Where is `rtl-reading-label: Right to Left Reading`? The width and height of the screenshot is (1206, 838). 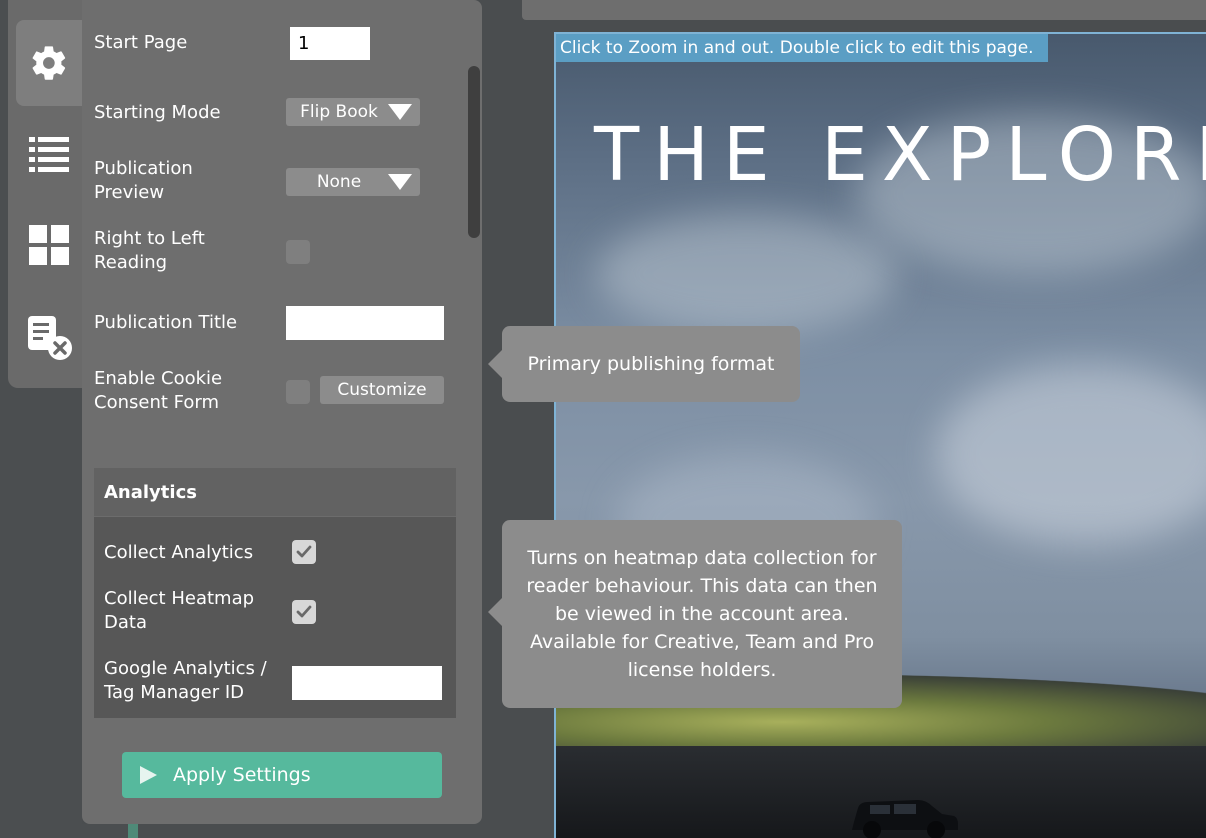 rtl-reading-label: Right to Left Reading is located at coordinates (149, 250).